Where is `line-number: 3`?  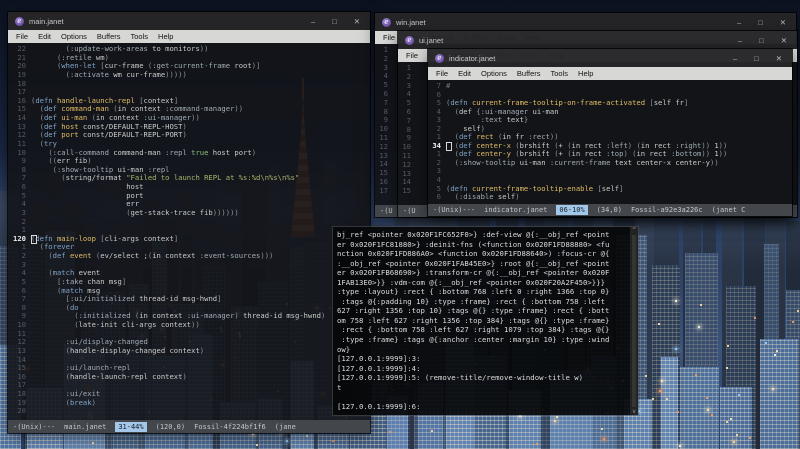
line-number: 3 is located at coordinates (23, 264).